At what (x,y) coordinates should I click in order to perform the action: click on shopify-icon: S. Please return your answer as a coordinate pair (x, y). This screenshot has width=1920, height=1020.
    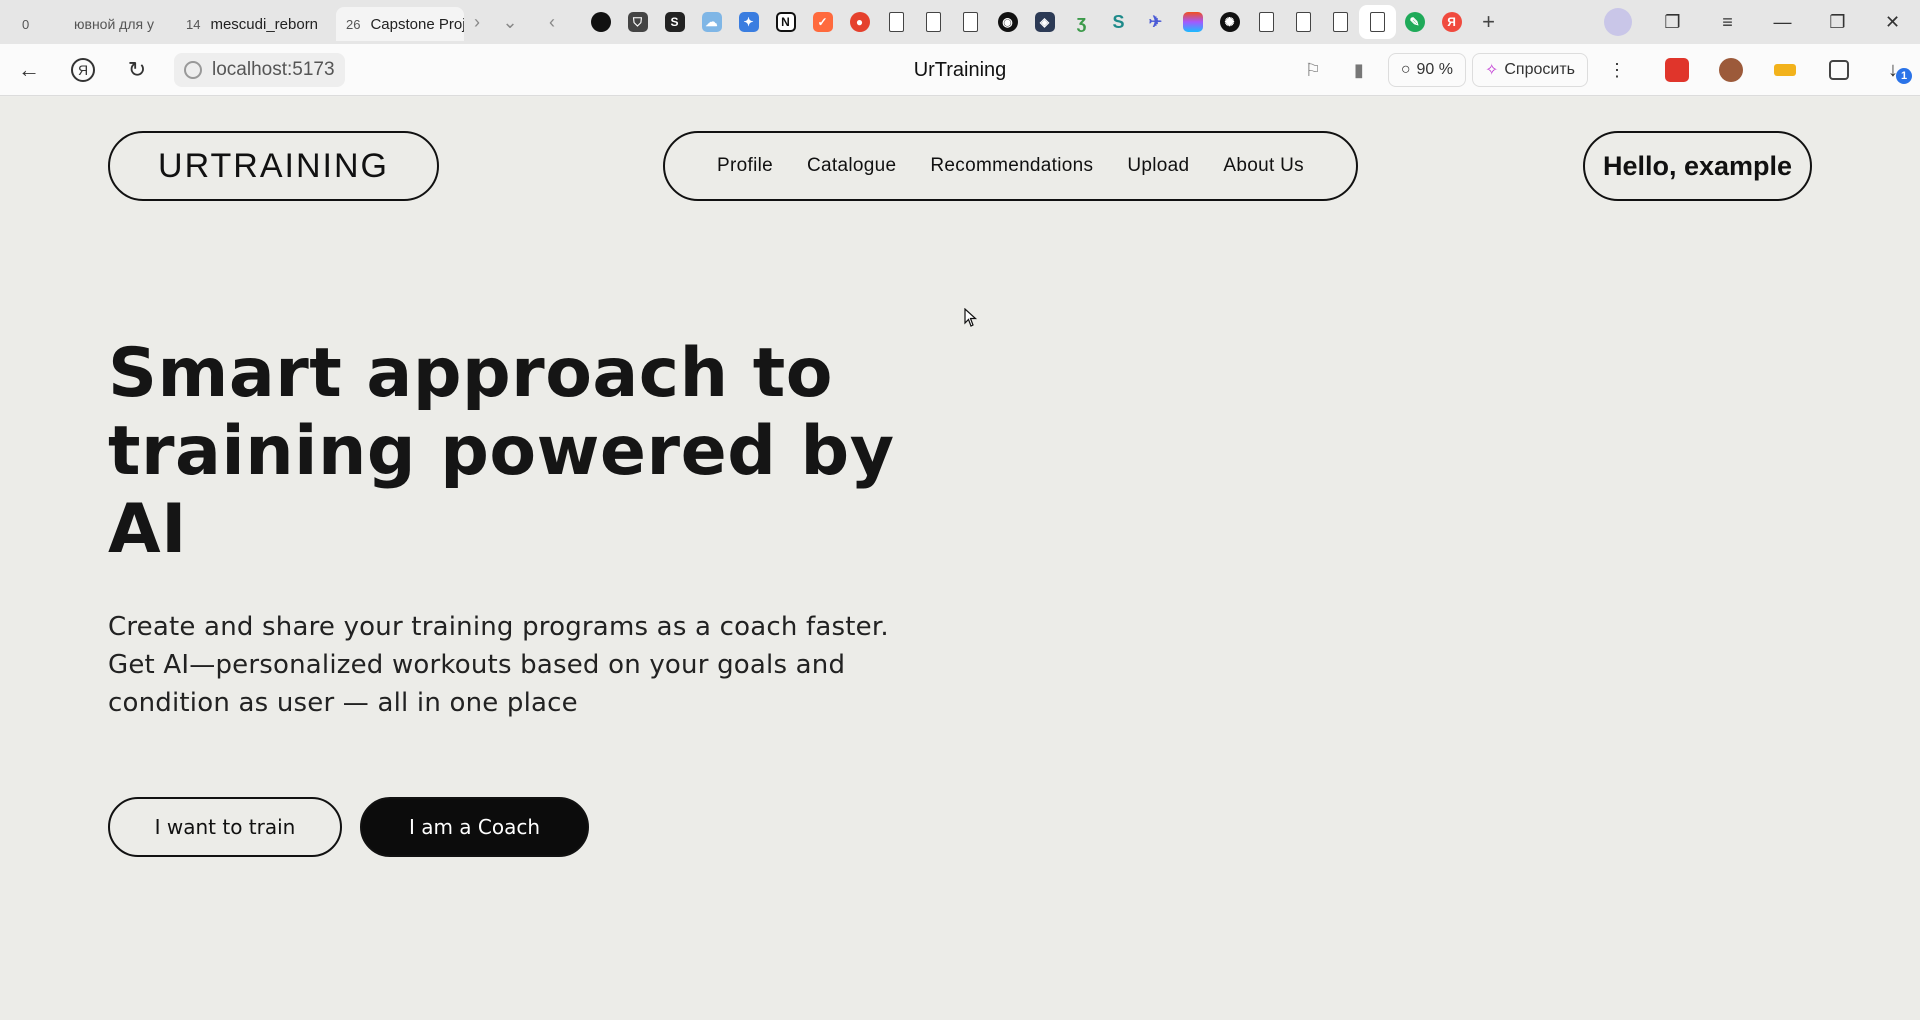
    Looking at the image, I should click on (674, 22).